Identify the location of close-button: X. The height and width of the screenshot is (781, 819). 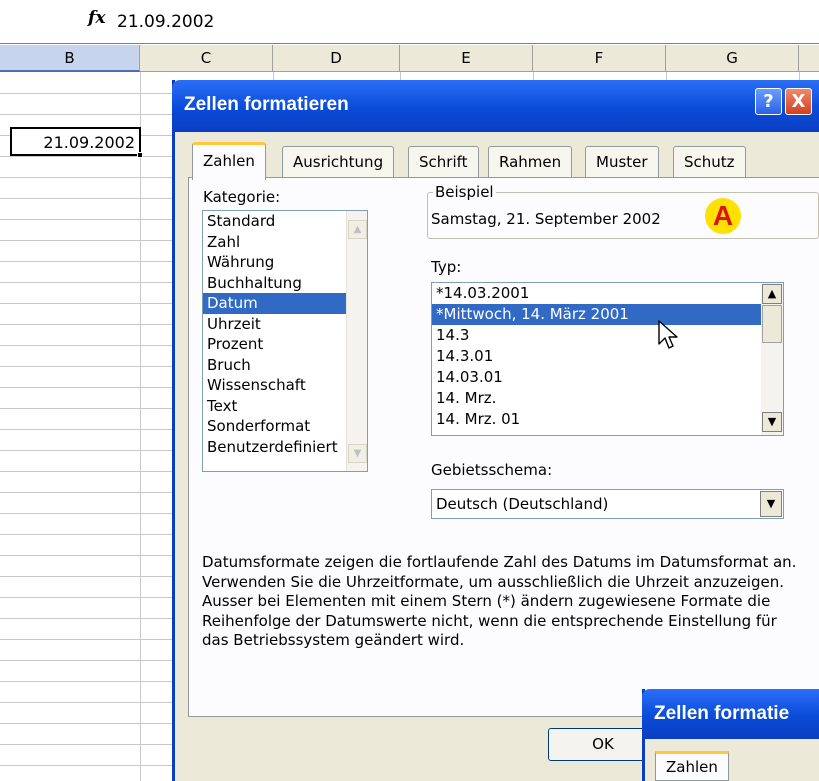
(798, 101).